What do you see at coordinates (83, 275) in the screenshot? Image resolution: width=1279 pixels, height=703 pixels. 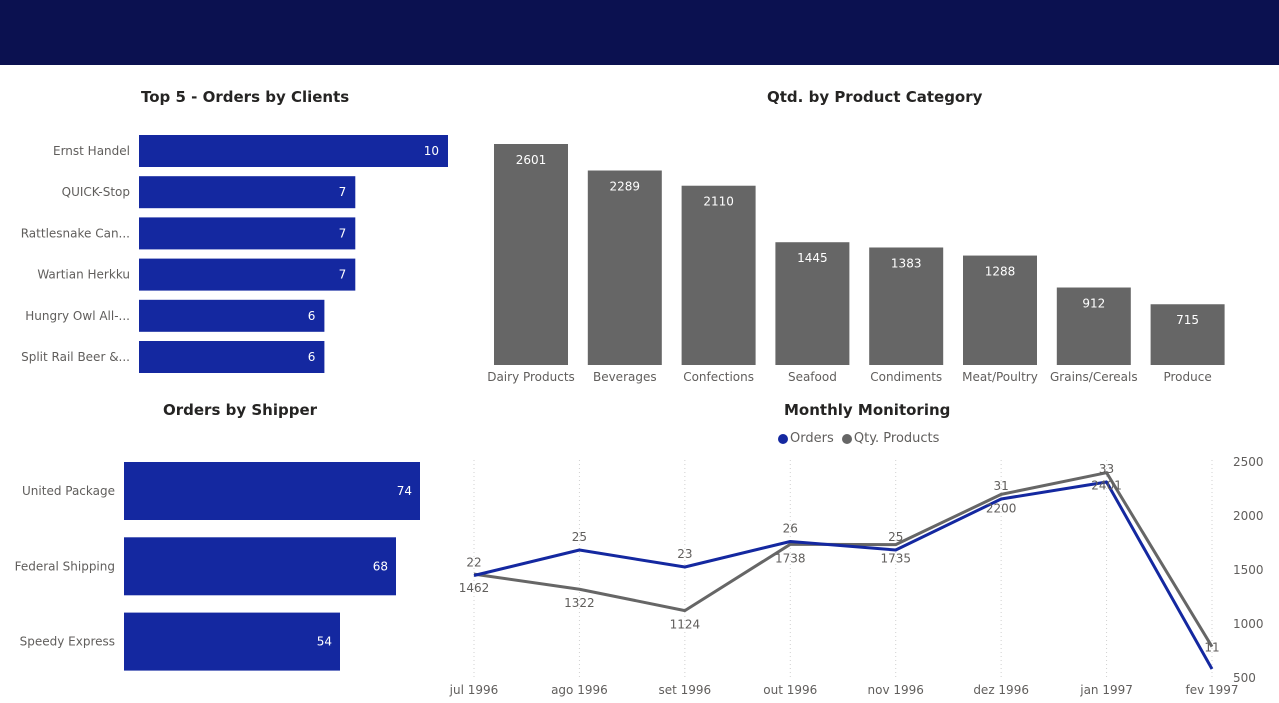 I see `client-label: Wartian Herkku` at bounding box center [83, 275].